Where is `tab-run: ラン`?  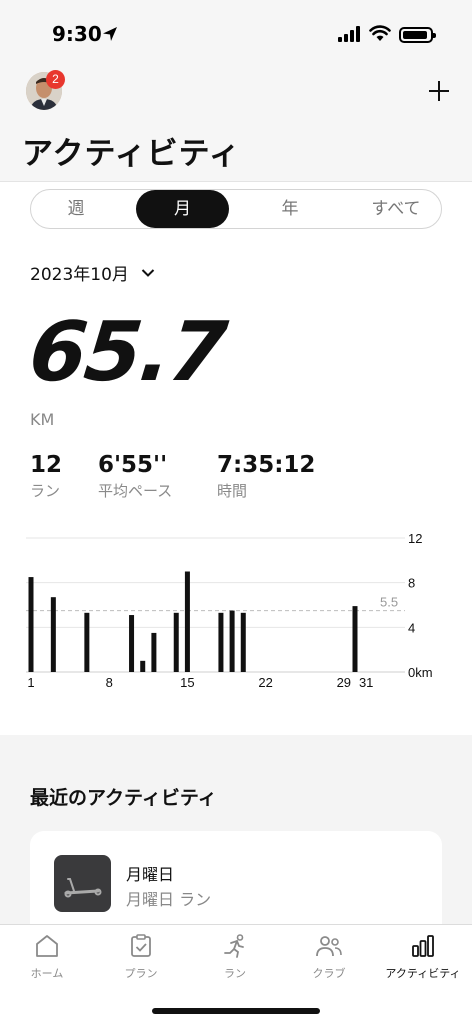 tab-run: ラン is located at coordinates (235, 957).